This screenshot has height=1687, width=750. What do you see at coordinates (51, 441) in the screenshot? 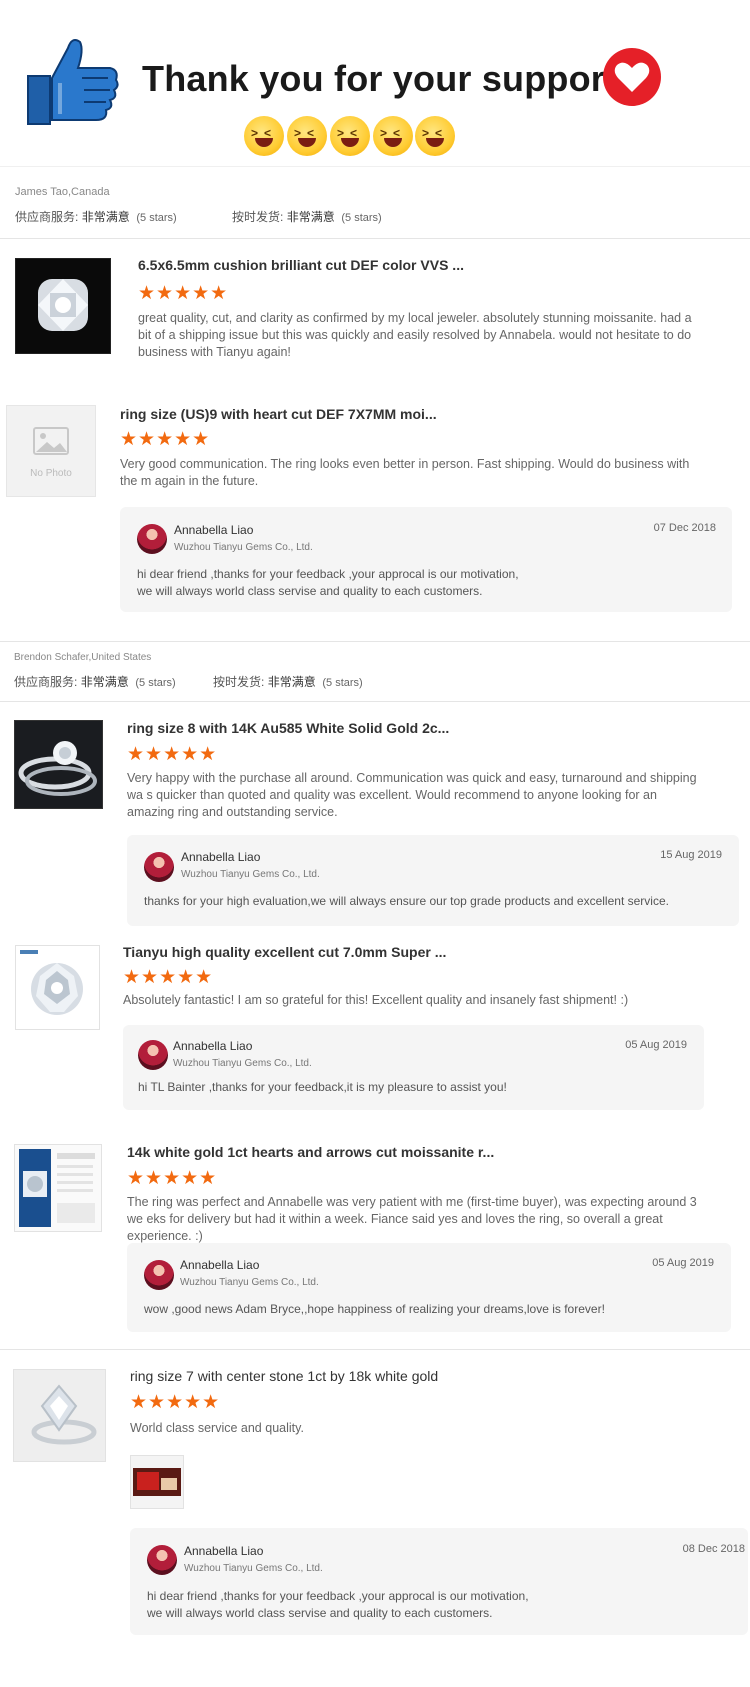
I see `image-placeholder-icon` at bounding box center [51, 441].